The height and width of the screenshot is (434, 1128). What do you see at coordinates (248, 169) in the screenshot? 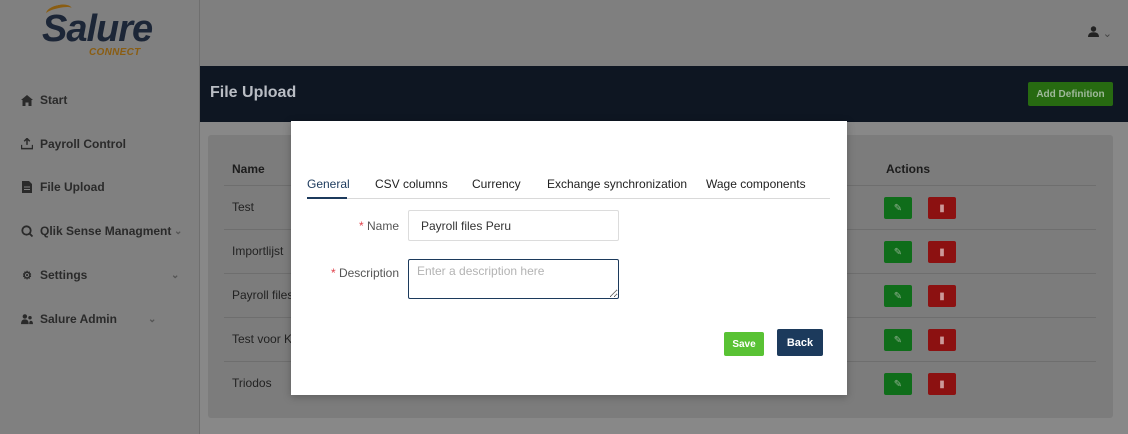
I see `column-header-name: Name` at bounding box center [248, 169].